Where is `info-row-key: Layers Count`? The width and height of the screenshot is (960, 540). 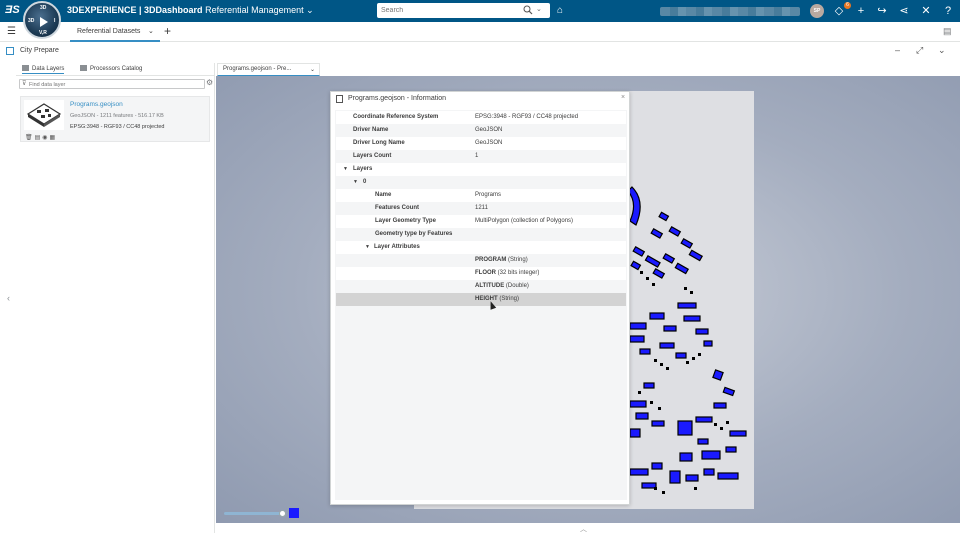 info-row-key: Layers Count is located at coordinates (372, 156).